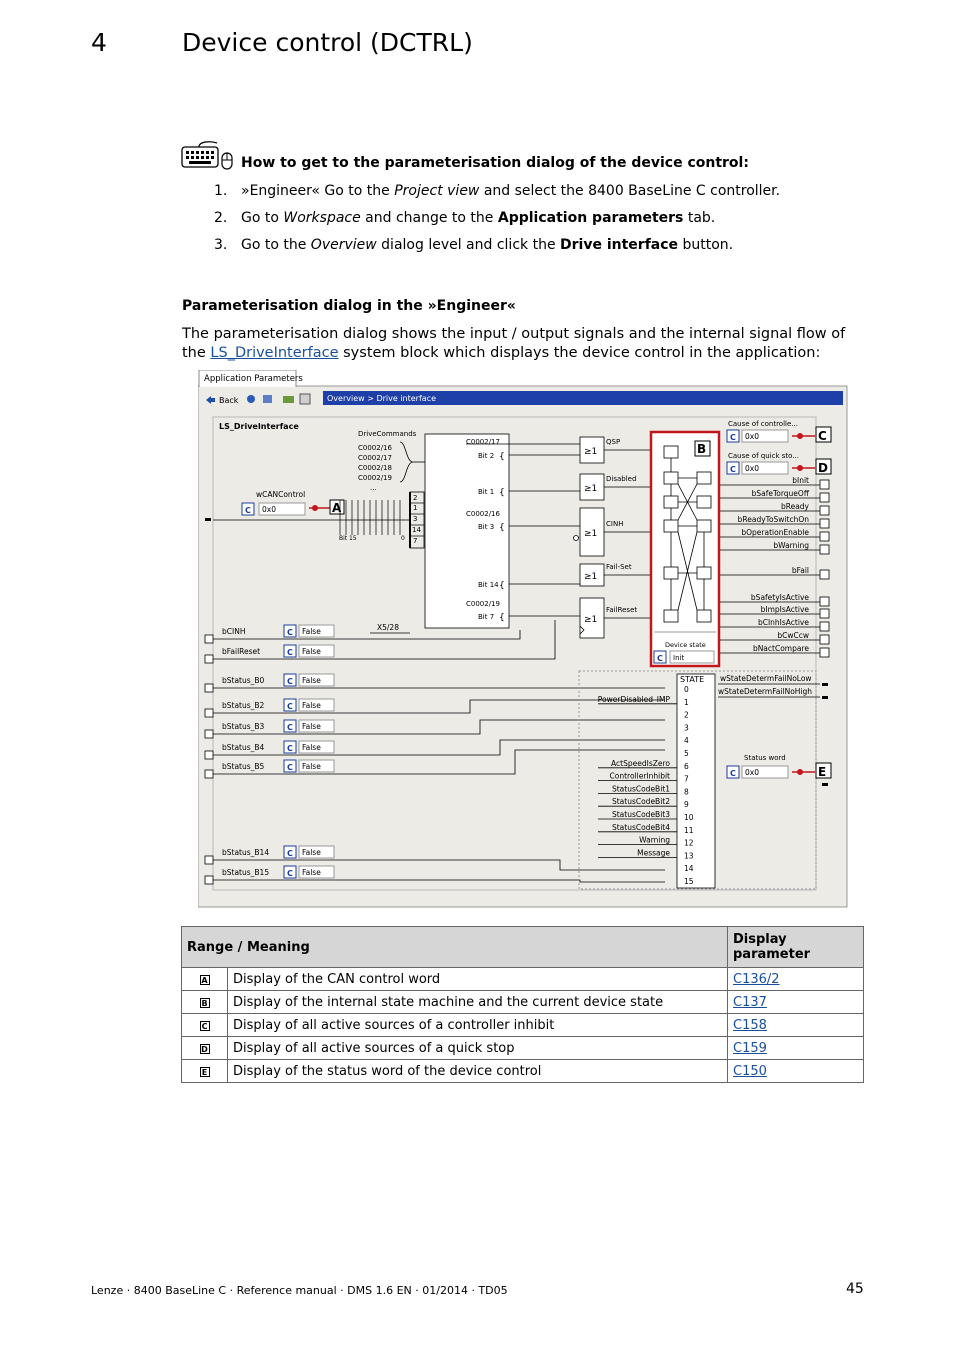 The height and width of the screenshot is (1350, 954). What do you see at coordinates (686, 779) in the screenshot?
I see `state-bit-number: 7` at bounding box center [686, 779].